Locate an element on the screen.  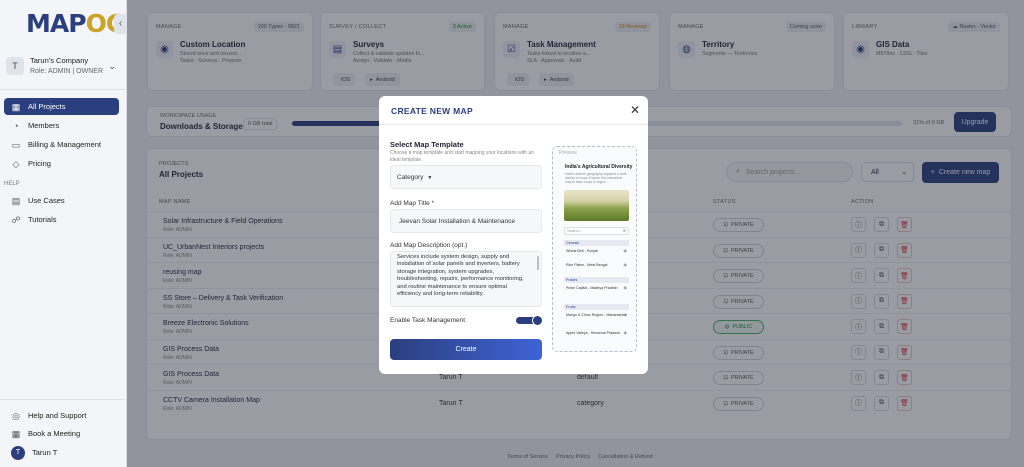
sidebar-item-label: Members is located at coordinates (44, 125).